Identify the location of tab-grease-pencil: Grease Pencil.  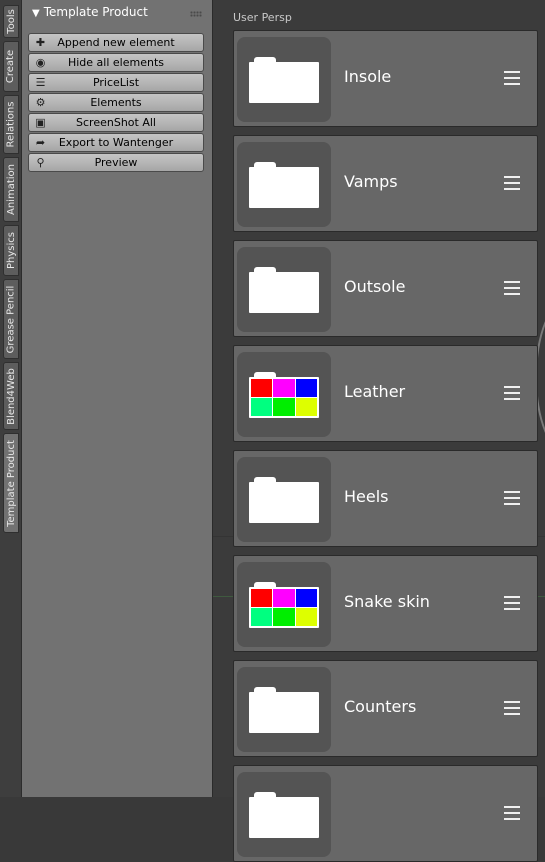
(11, 319).